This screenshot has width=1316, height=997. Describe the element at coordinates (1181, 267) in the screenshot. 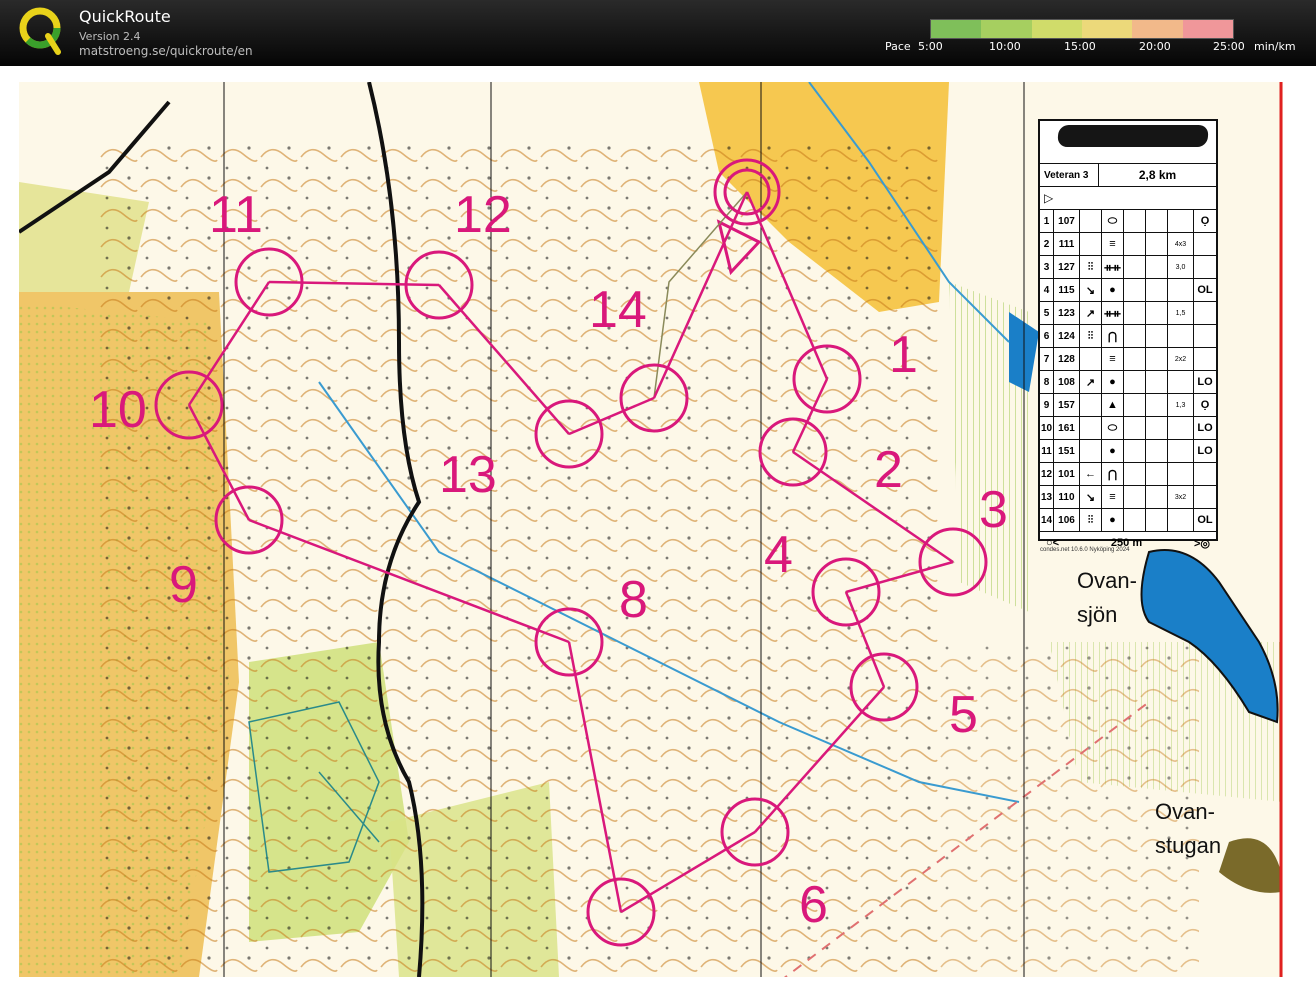

I see `description-cell-dim: 3,0` at that location.